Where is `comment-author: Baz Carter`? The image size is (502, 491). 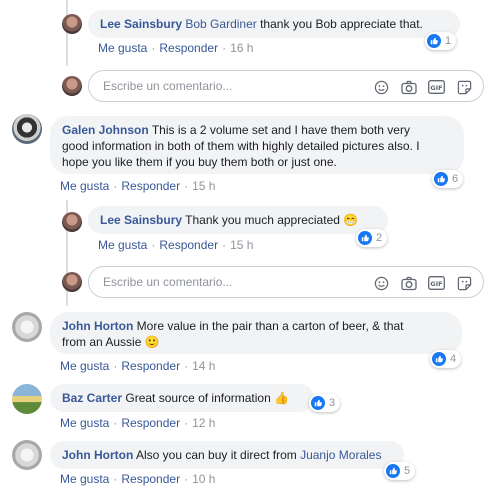
comment-author: Baz Carter is located at coordinates (92, 398).